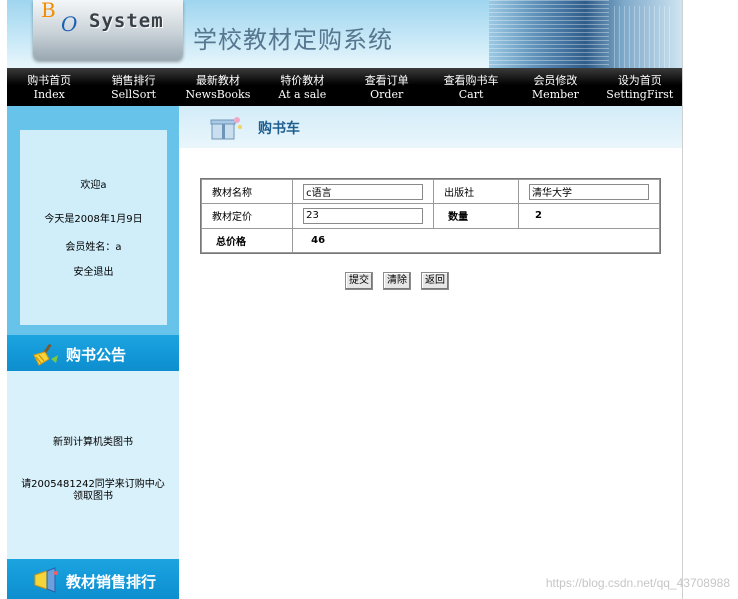 The width and height of the screenshot is (738, 599). Describe the element at coordinates (93, 227) in the screenshot. I see `welcome-panel: 欢迎a 今天是2008年1月9日 会员姓名：a 安全退出` at that location.